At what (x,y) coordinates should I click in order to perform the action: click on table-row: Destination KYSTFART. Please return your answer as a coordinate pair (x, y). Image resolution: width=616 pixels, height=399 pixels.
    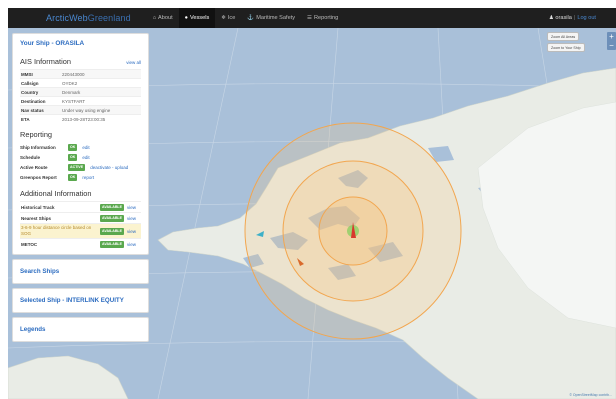
    Looking at the image, I should click on (80, 100).